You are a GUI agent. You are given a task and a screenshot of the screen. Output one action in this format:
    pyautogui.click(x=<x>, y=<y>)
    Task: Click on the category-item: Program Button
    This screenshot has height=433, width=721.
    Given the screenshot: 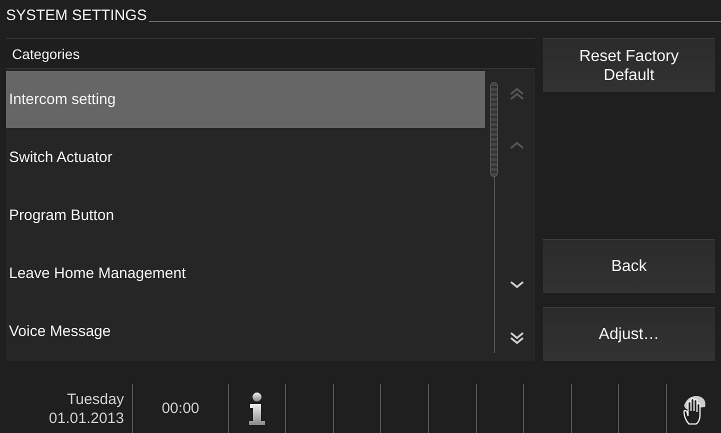 What is the action you would take?
    pyautogui.click(x=245, y=215)
    